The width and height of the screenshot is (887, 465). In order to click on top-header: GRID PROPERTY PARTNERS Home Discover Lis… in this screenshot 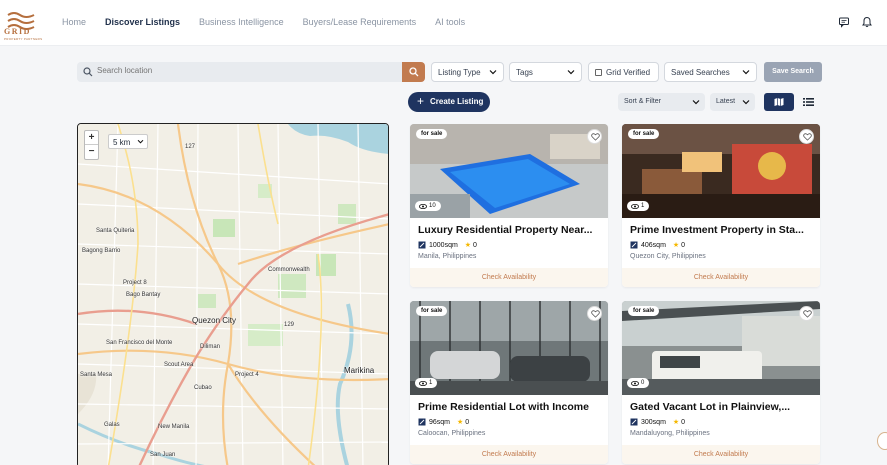, I will do `click(443, 23)`.